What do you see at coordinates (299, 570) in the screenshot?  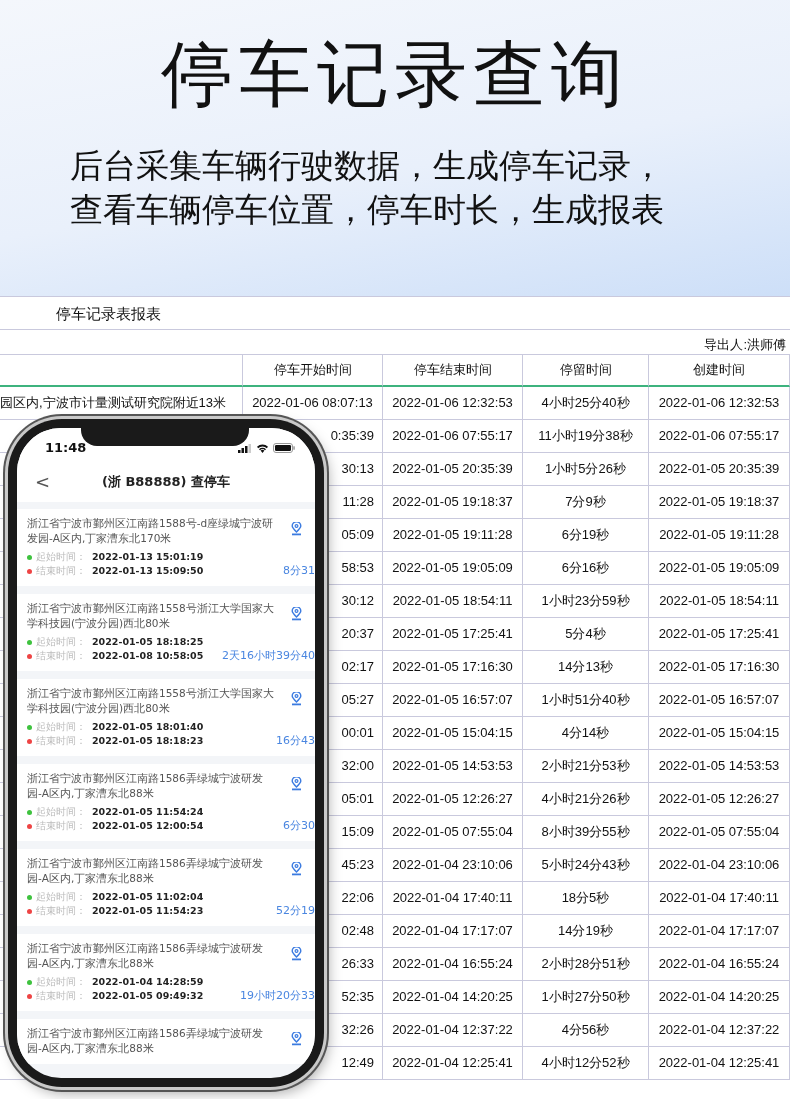 I see `duration-label: 8分31` at bounding box center [299, 570].